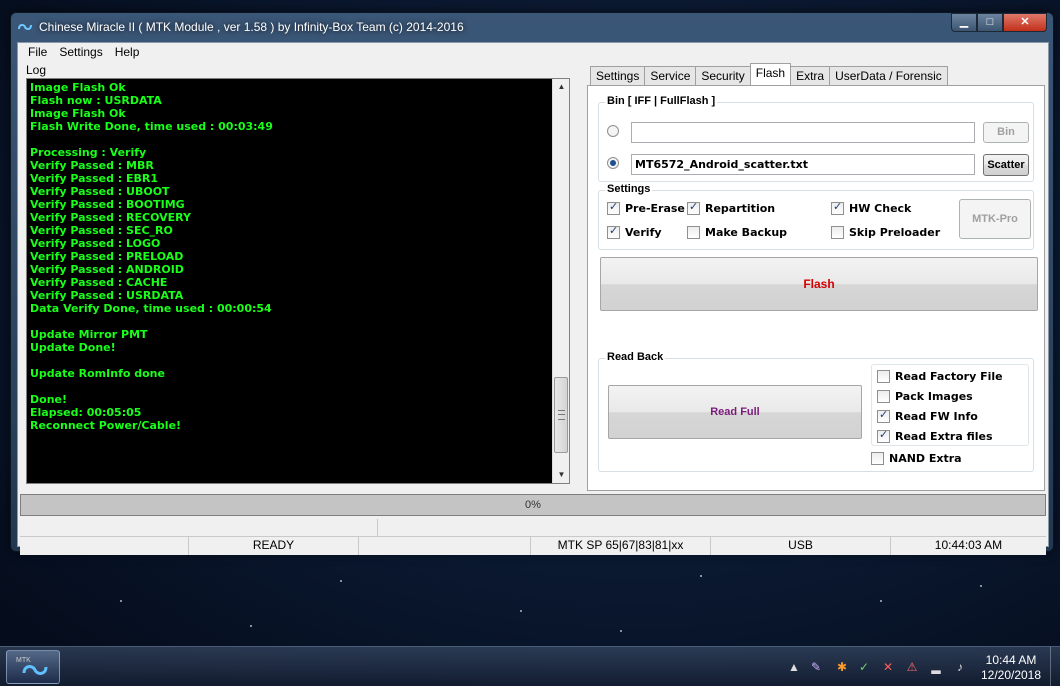 The image size is (1060, 686). Describe the element at coordinates (934, 396) in the screenshot. I see `pack-images-label: Pack Images` at that location.